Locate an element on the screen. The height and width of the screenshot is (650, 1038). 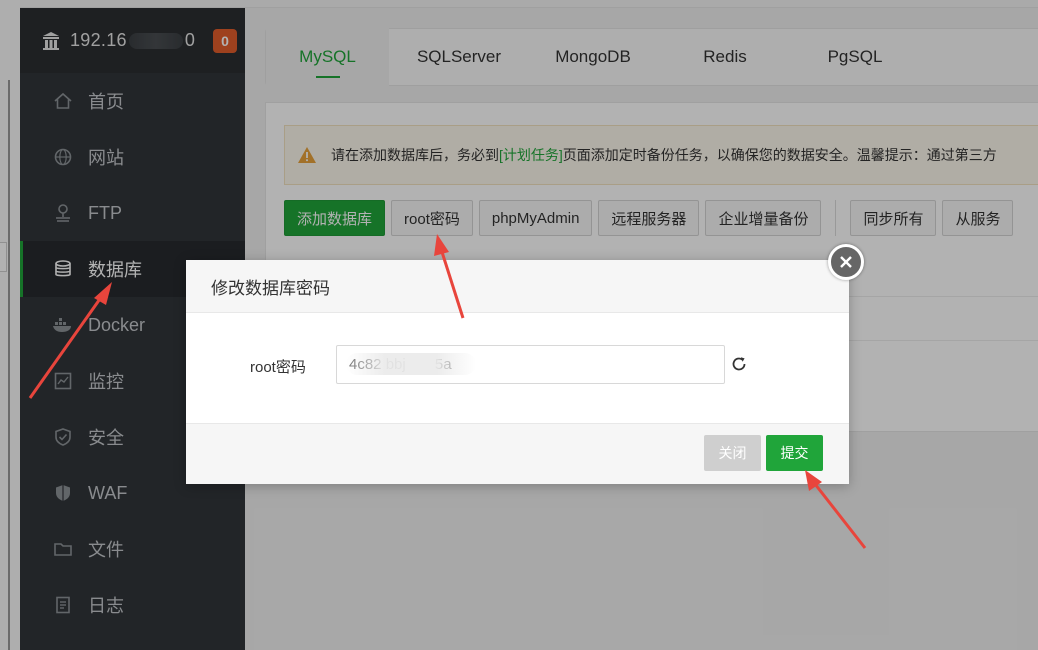
dialog-body: root密码 is located at coordinates (517, 368).